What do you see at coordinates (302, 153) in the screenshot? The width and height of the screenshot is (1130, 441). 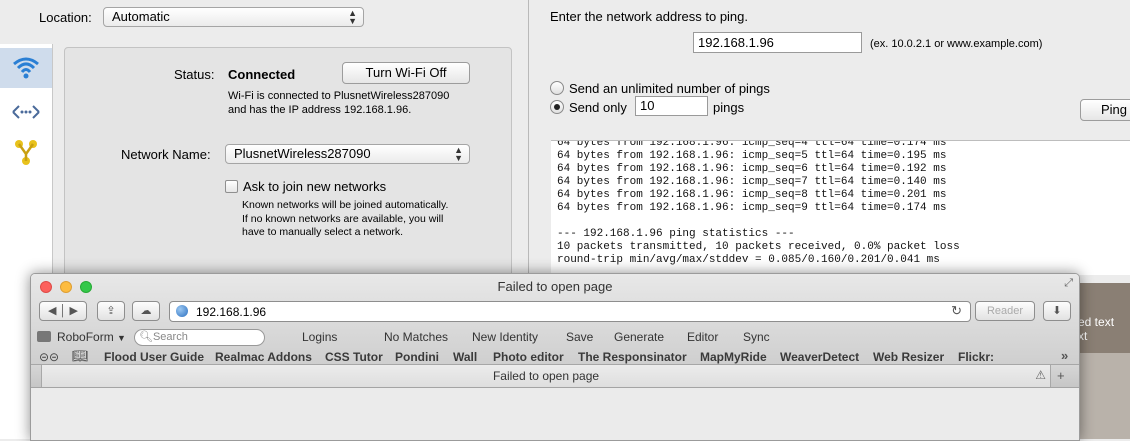 I see `network-name-value: PlusnetWireless287090` at bounding box center [302, 153].